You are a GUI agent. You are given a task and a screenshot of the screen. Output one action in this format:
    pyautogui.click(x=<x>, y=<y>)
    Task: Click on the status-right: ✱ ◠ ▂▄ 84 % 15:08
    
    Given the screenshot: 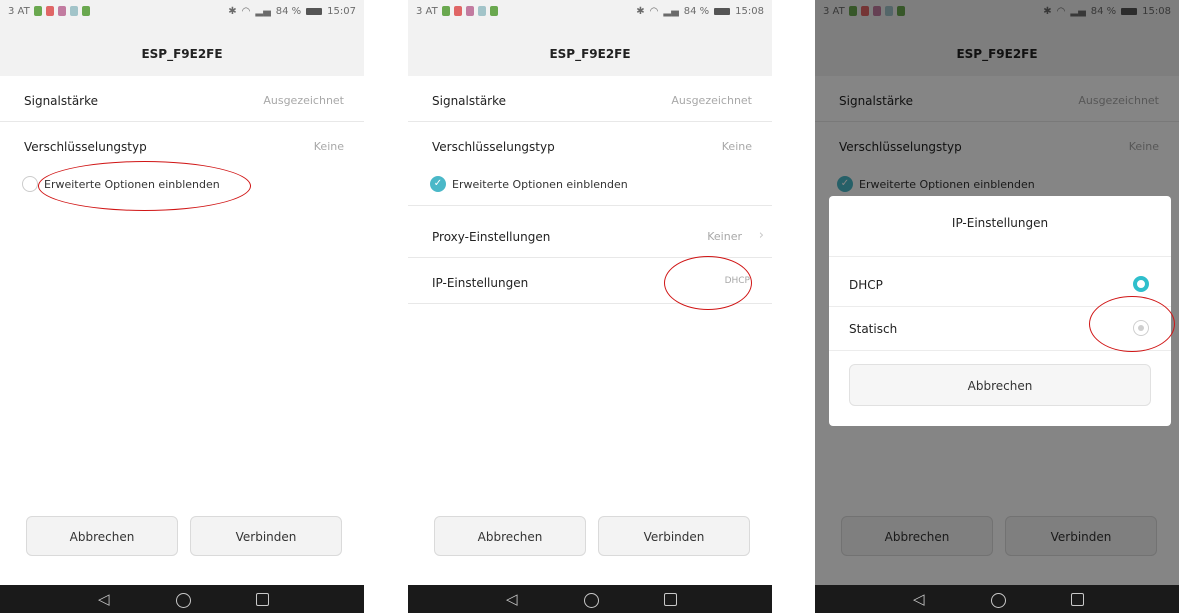 What is the action you would take?
    pyautogui.click(x=700, y=11)
    